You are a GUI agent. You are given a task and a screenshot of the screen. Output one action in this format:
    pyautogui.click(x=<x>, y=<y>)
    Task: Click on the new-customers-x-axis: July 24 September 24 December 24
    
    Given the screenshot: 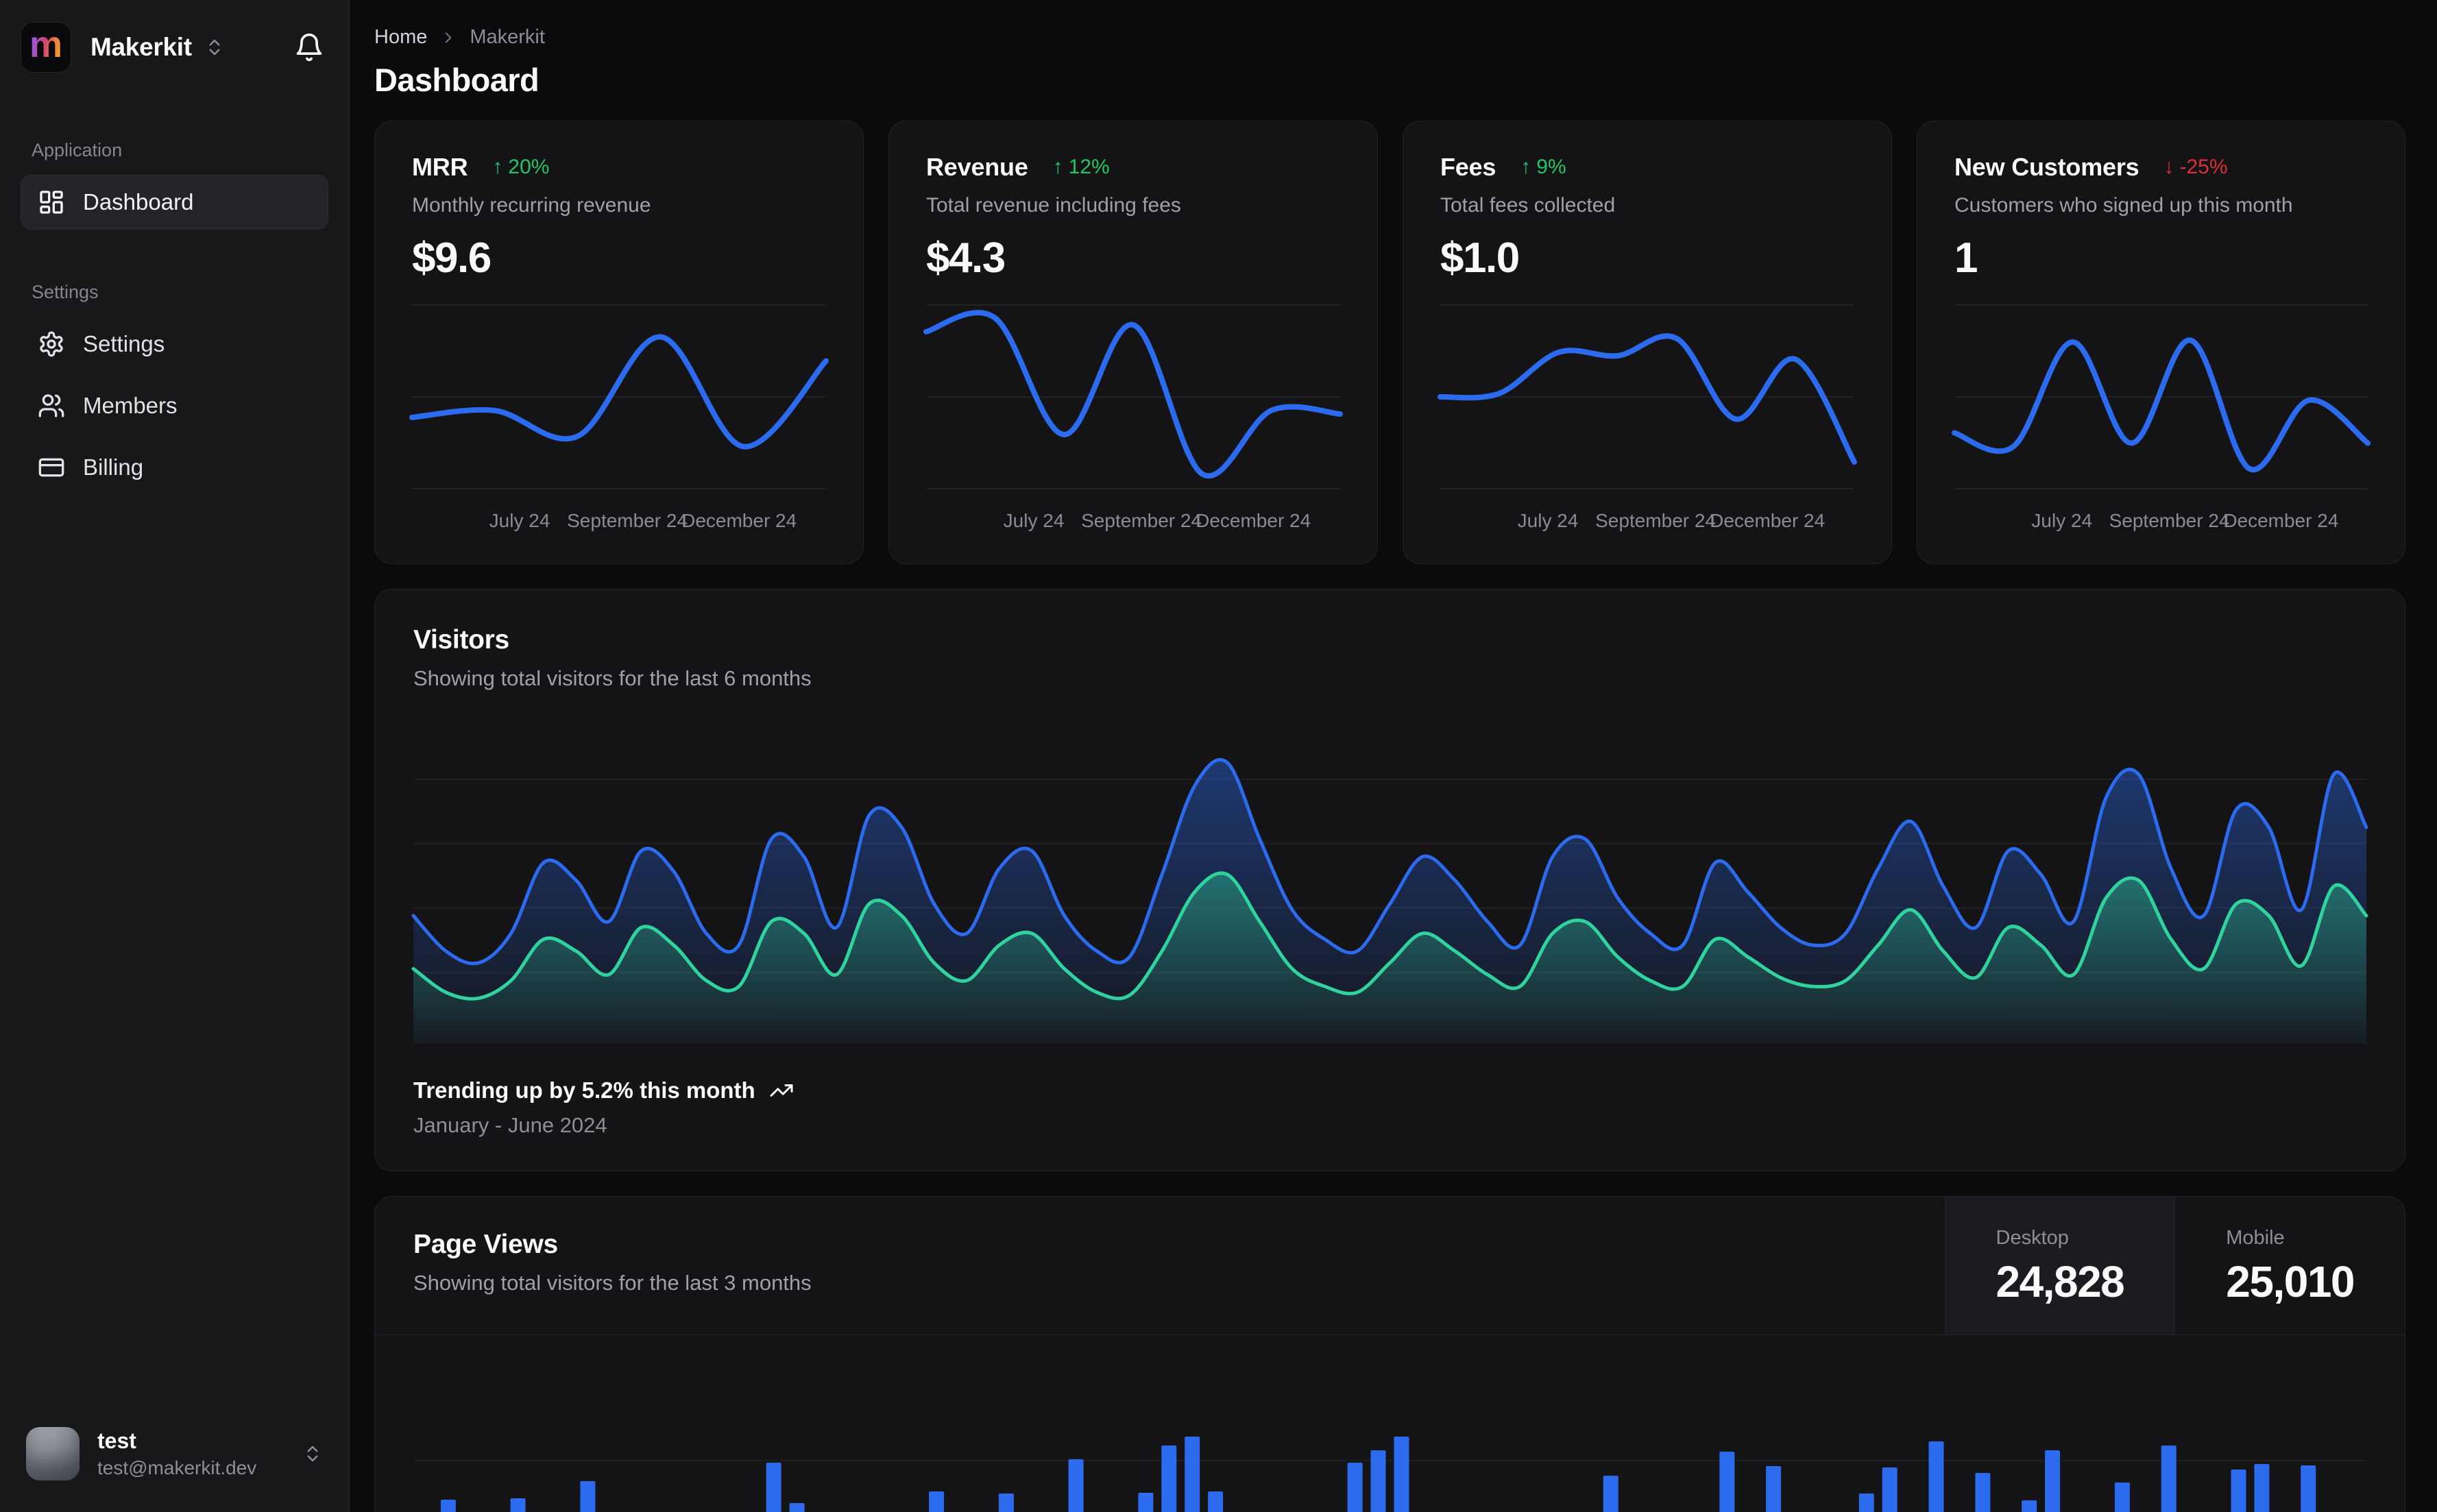 What is the action you would take?
    pyautogui.click(x=2161, y=520)
    